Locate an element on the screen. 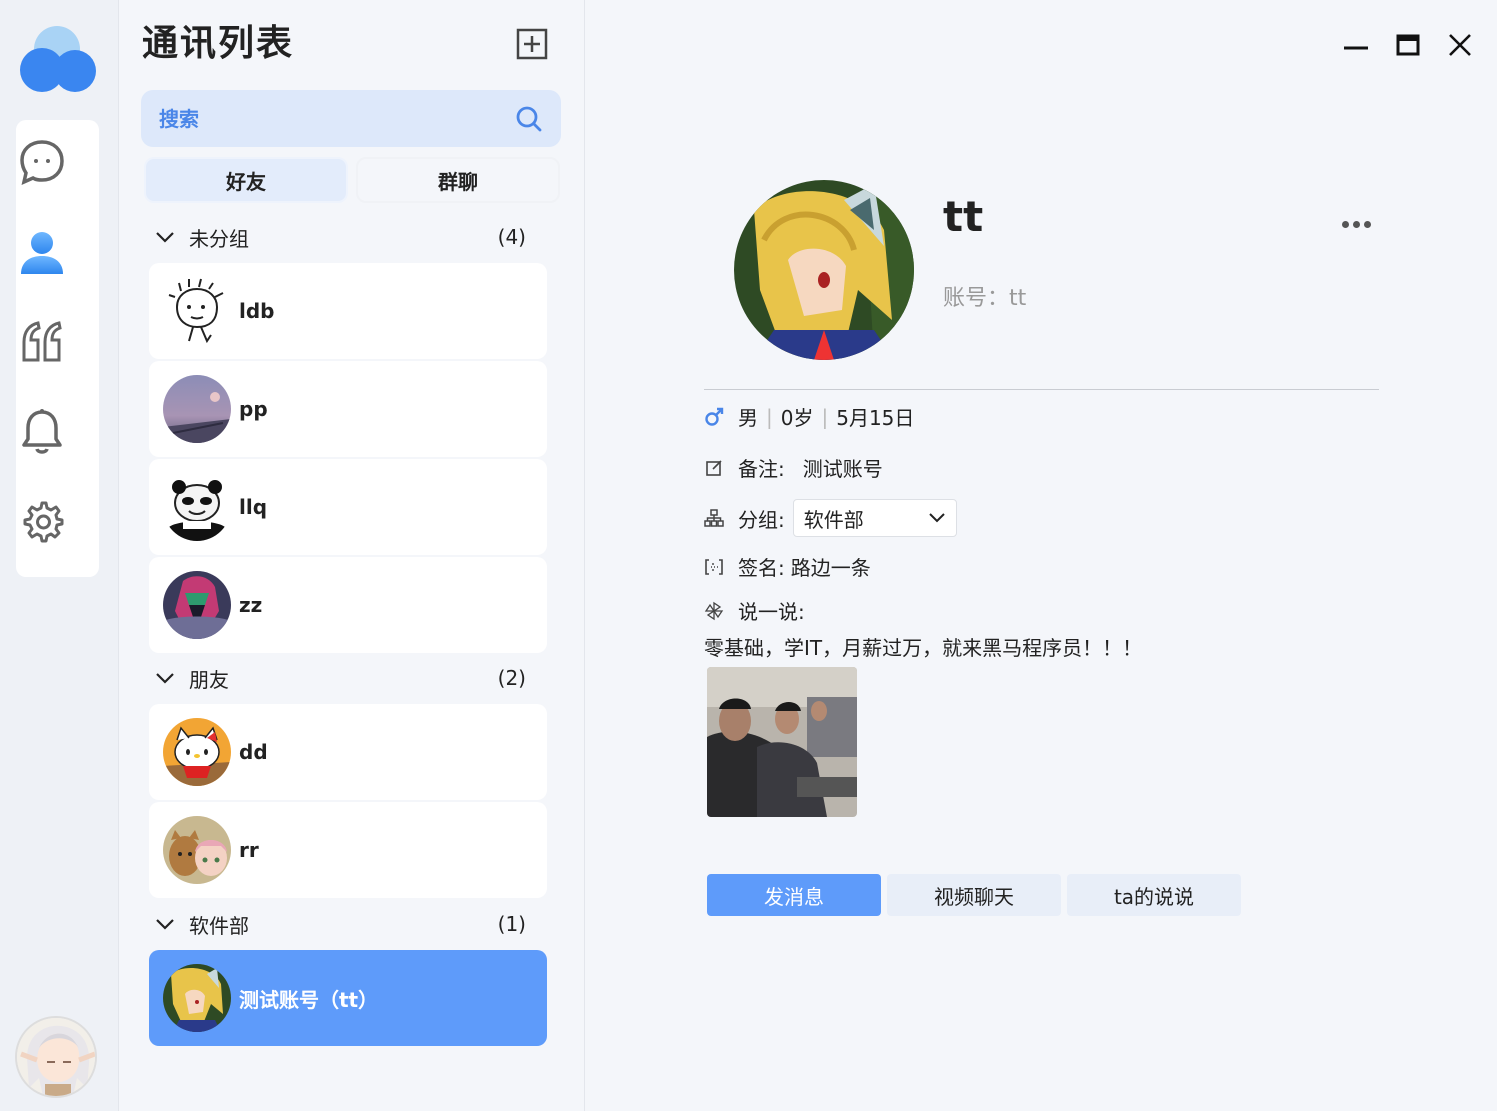 This screenshot has height=1111, width=1497. contact-card-tt: 测试账号（tt） is located at coordinates (348, 998).